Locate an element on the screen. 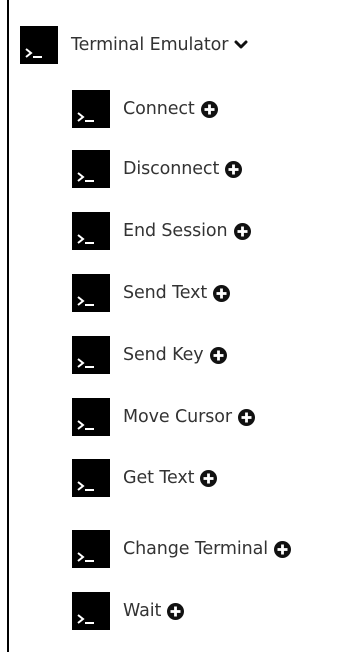 The width and height of the screenshot is (361, 652). tree-item-label: Disconnect is located at coordinates (171, 169).